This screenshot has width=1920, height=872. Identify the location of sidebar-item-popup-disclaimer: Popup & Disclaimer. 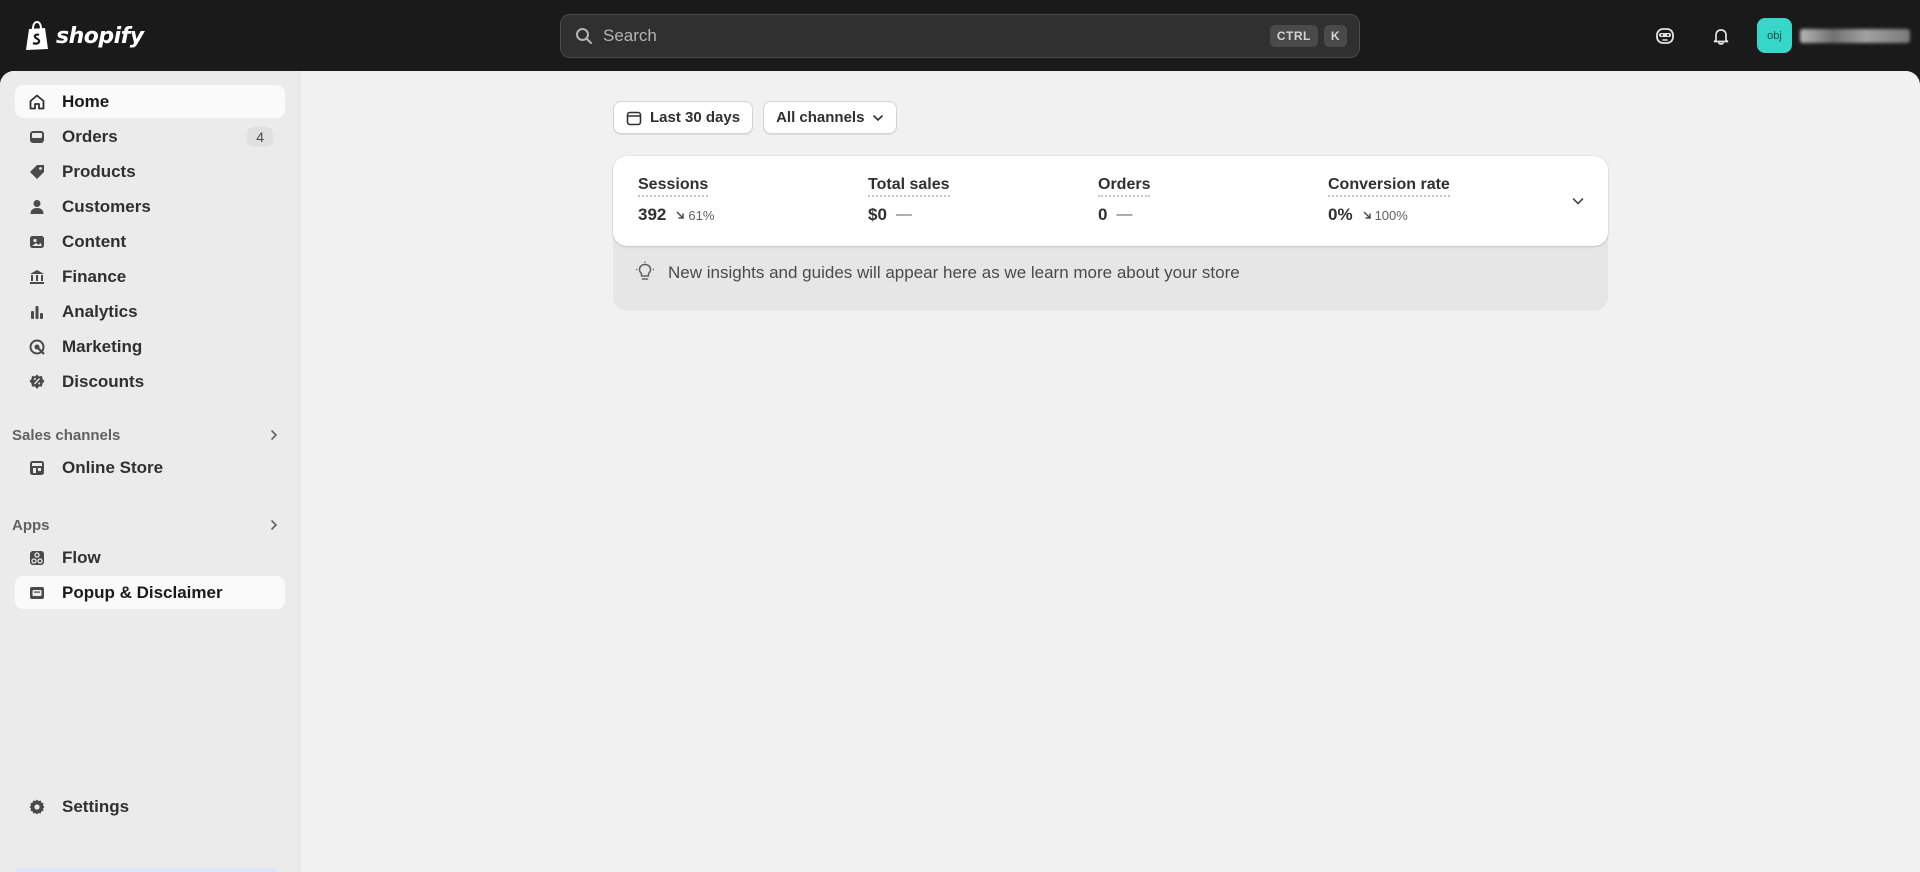
(150, 592).